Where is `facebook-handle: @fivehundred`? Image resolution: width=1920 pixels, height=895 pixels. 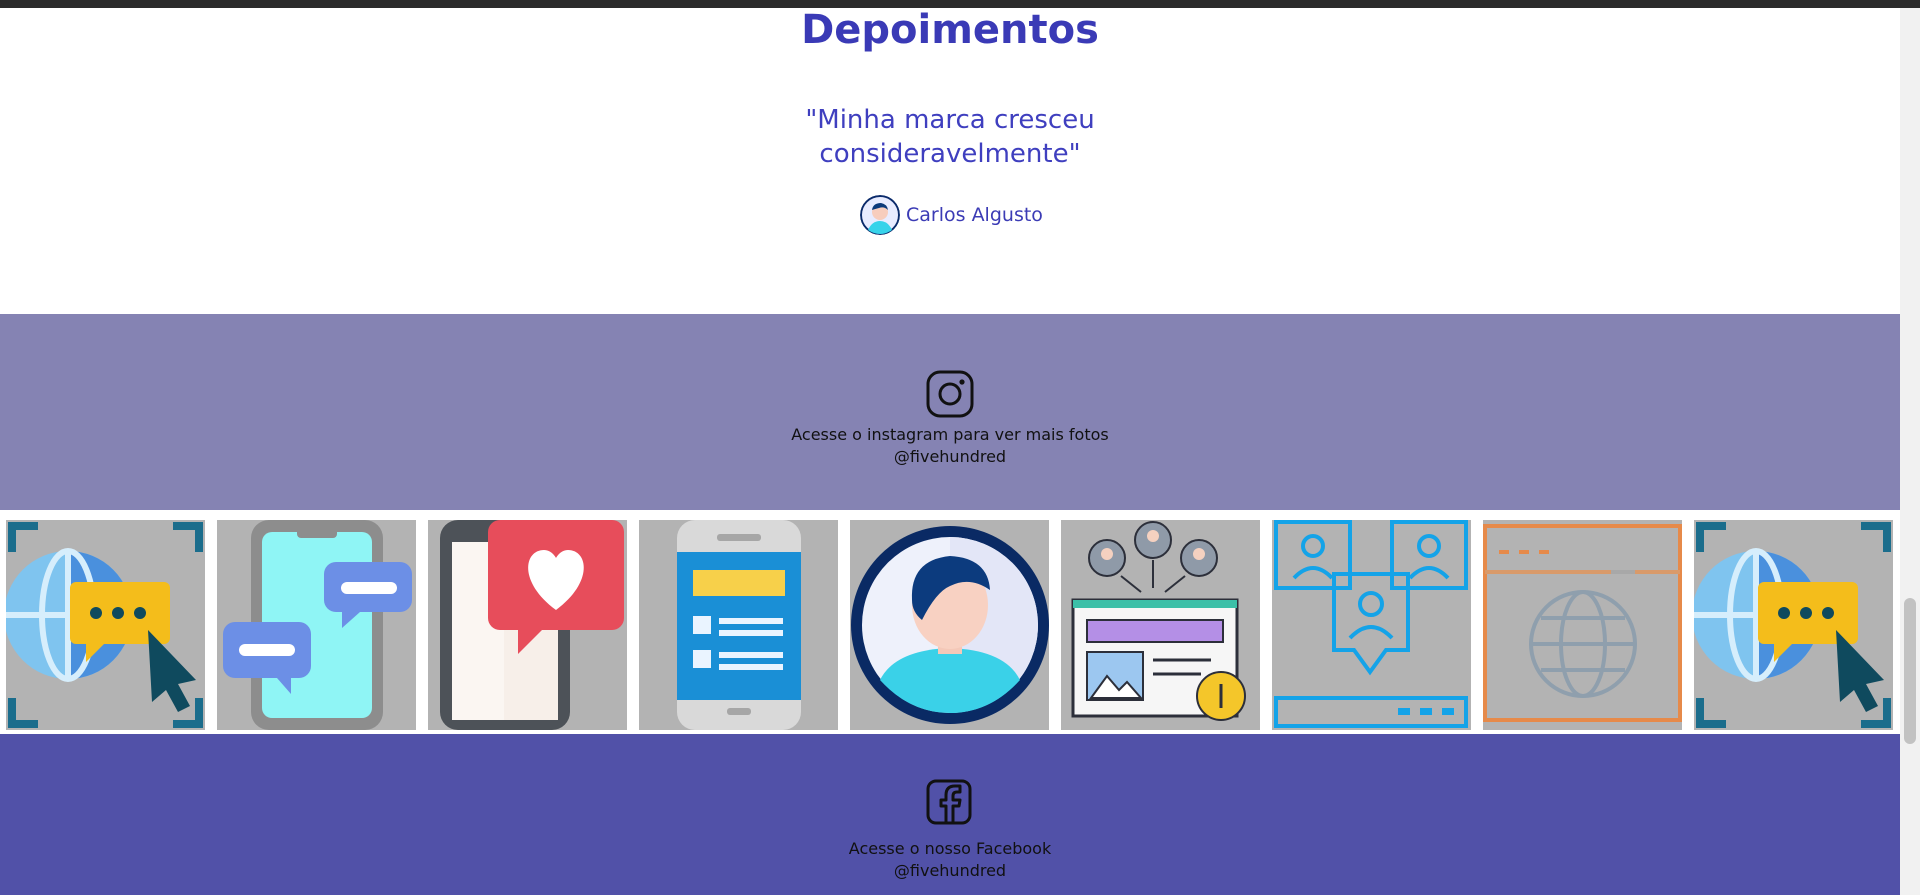 facebook-handle: @fivehundred is located at coordinates (950, 871).